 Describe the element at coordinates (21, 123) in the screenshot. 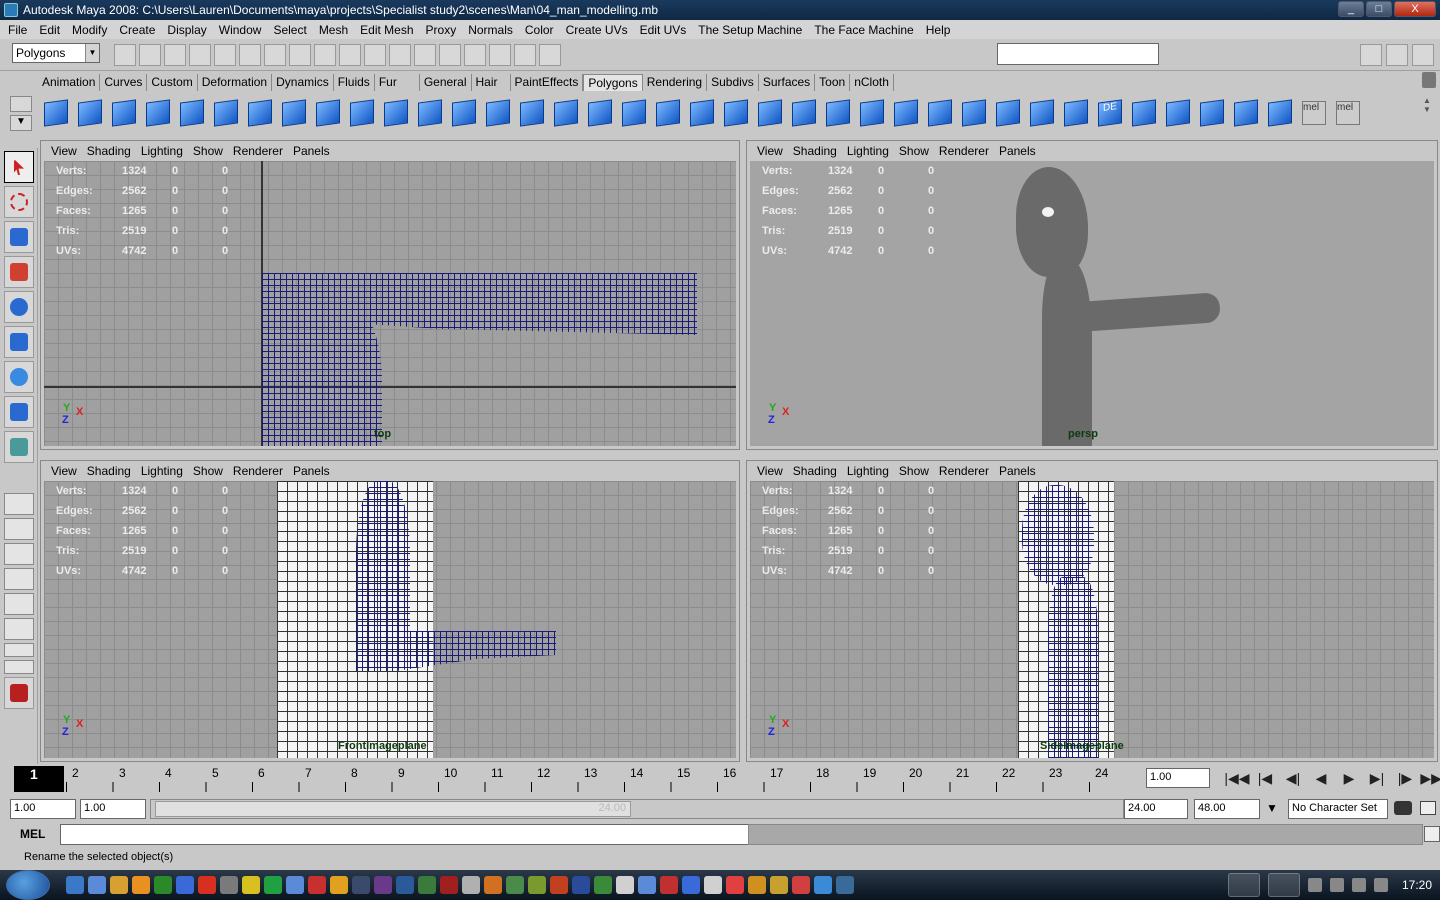

I see `shelf-menu-arrow-icon: ▼` at that location.